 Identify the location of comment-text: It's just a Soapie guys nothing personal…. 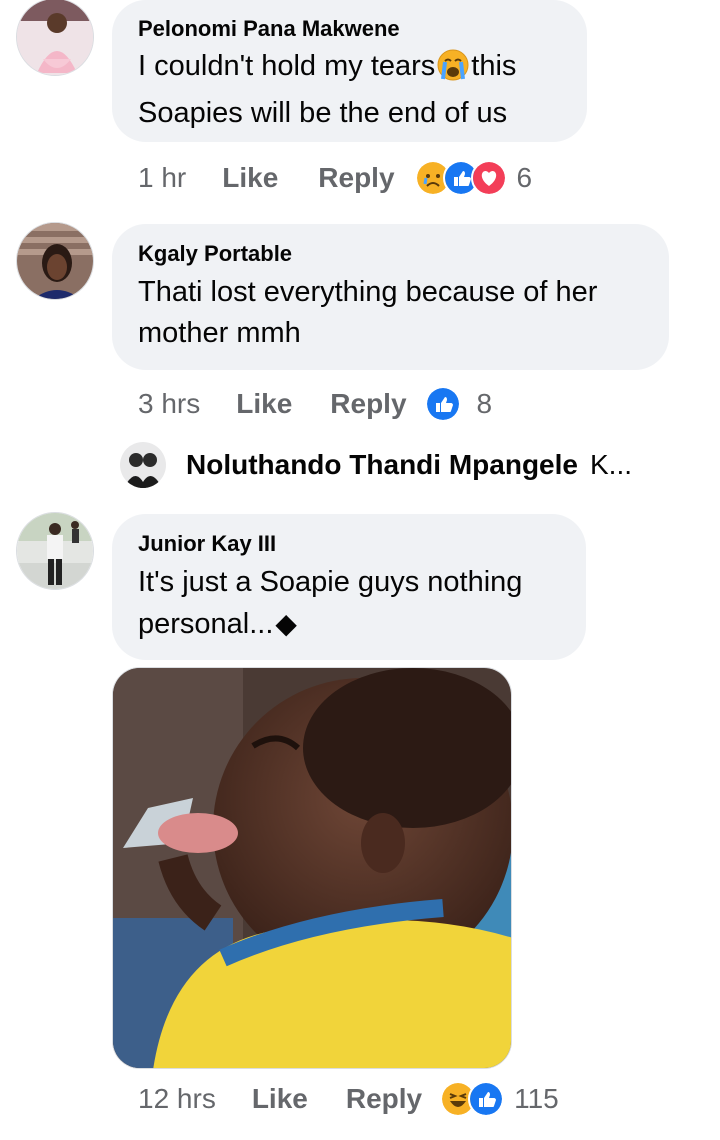
(330, 603).